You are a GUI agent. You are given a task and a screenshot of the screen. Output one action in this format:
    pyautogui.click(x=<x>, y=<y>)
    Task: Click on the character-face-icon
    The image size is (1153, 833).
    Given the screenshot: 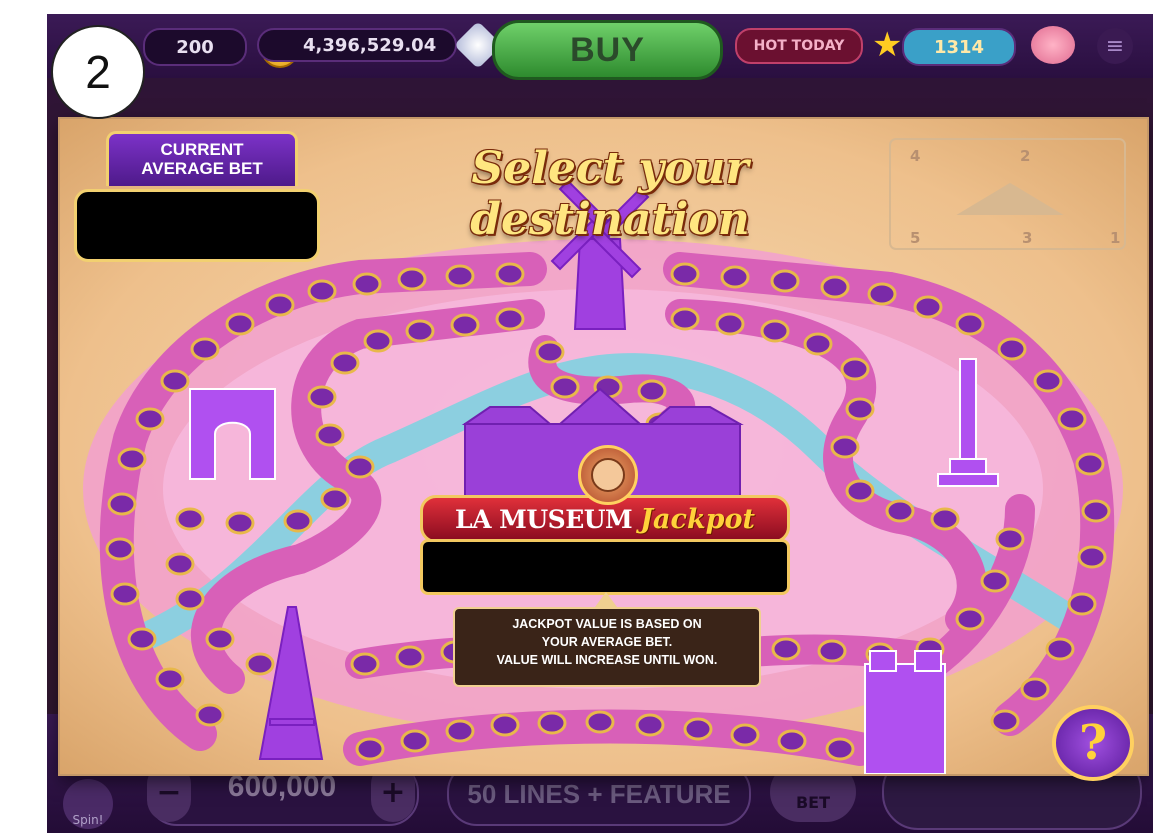 What is the action you would take?
    pyautogui.click(x=608, y=475)
    